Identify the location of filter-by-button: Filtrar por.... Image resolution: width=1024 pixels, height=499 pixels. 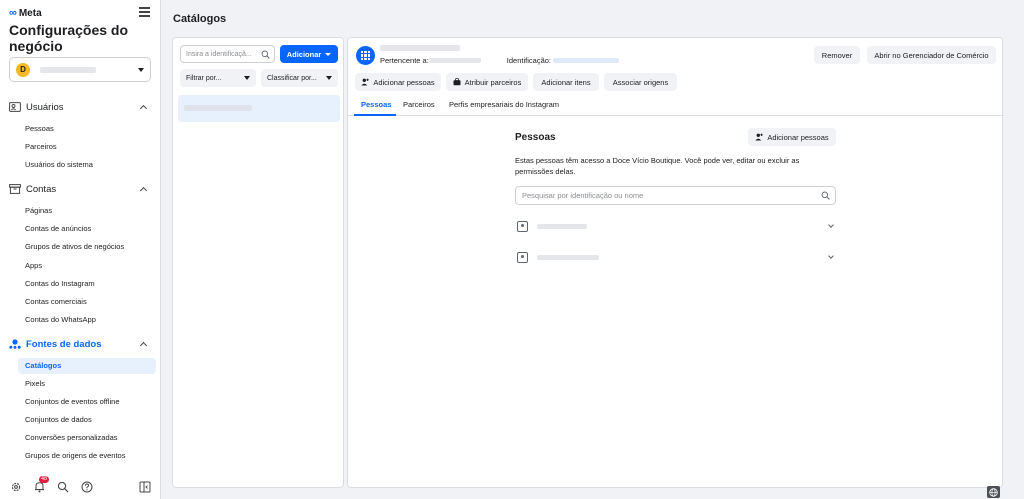
(218, 78).